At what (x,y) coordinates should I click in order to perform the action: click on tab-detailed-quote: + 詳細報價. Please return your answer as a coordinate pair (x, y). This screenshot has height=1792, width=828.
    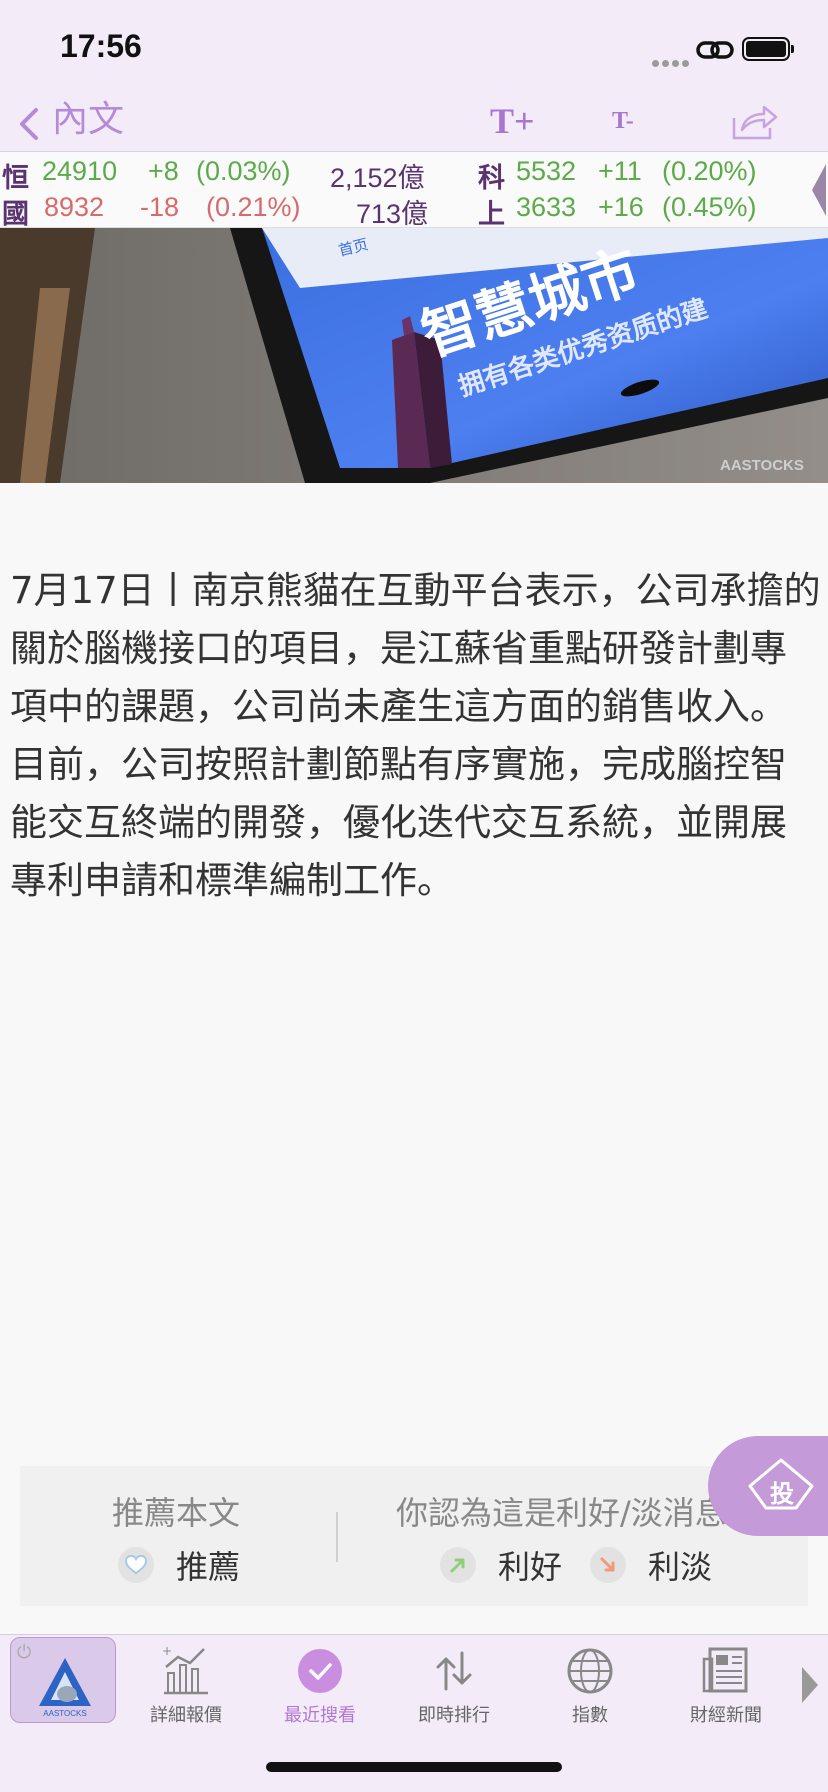
    Looking at the image, I should click on (186, 1687).